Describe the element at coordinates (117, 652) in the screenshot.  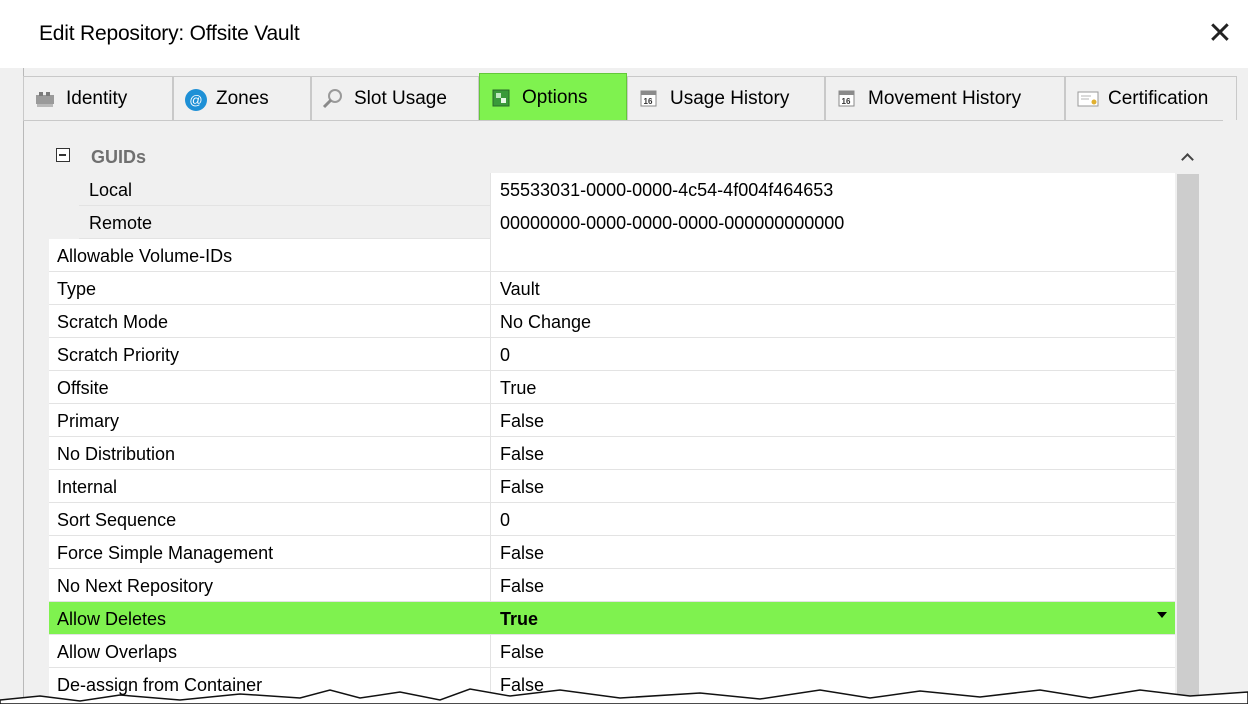
I see `property-label: Allow Overlaps` at that location.